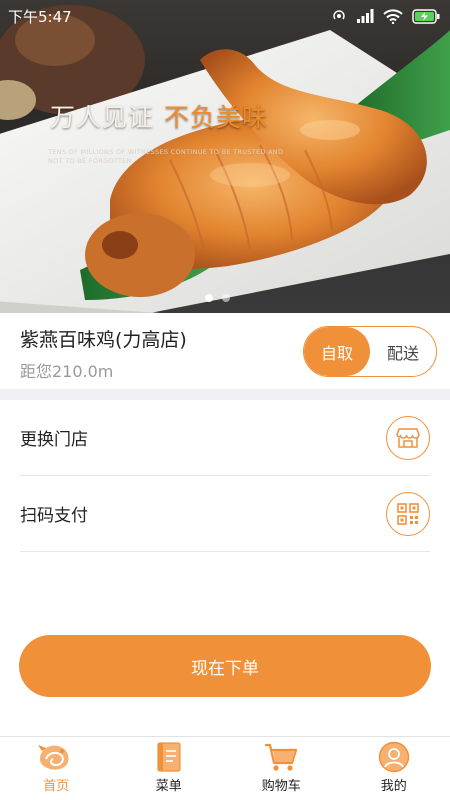 Image resolution: width=450 pixels, height=800 pixels. What do you see at coordinates (281, 786) in the screenshot?
I see `tab-cart-label: 购物车` at bounding box center [281, 786].